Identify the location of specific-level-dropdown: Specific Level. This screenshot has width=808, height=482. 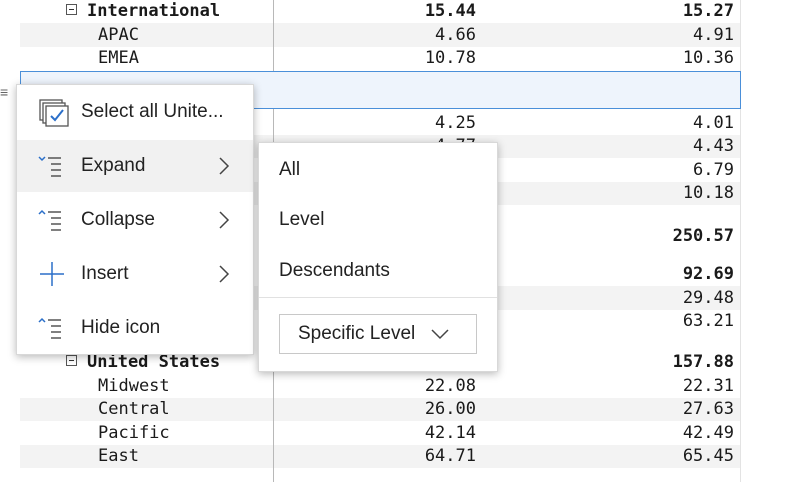
(378, 334).